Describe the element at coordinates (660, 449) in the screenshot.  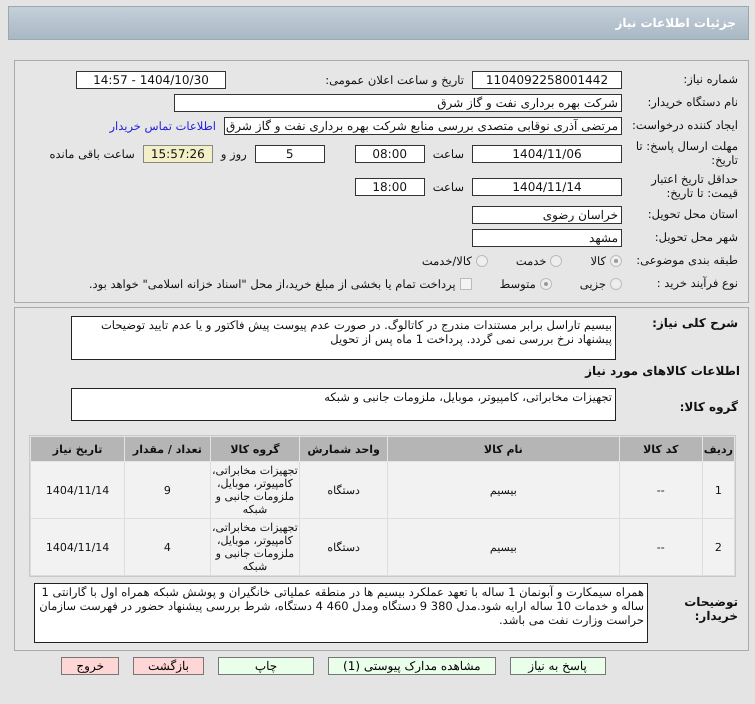
I see `column-header: کد کالا` at that location.